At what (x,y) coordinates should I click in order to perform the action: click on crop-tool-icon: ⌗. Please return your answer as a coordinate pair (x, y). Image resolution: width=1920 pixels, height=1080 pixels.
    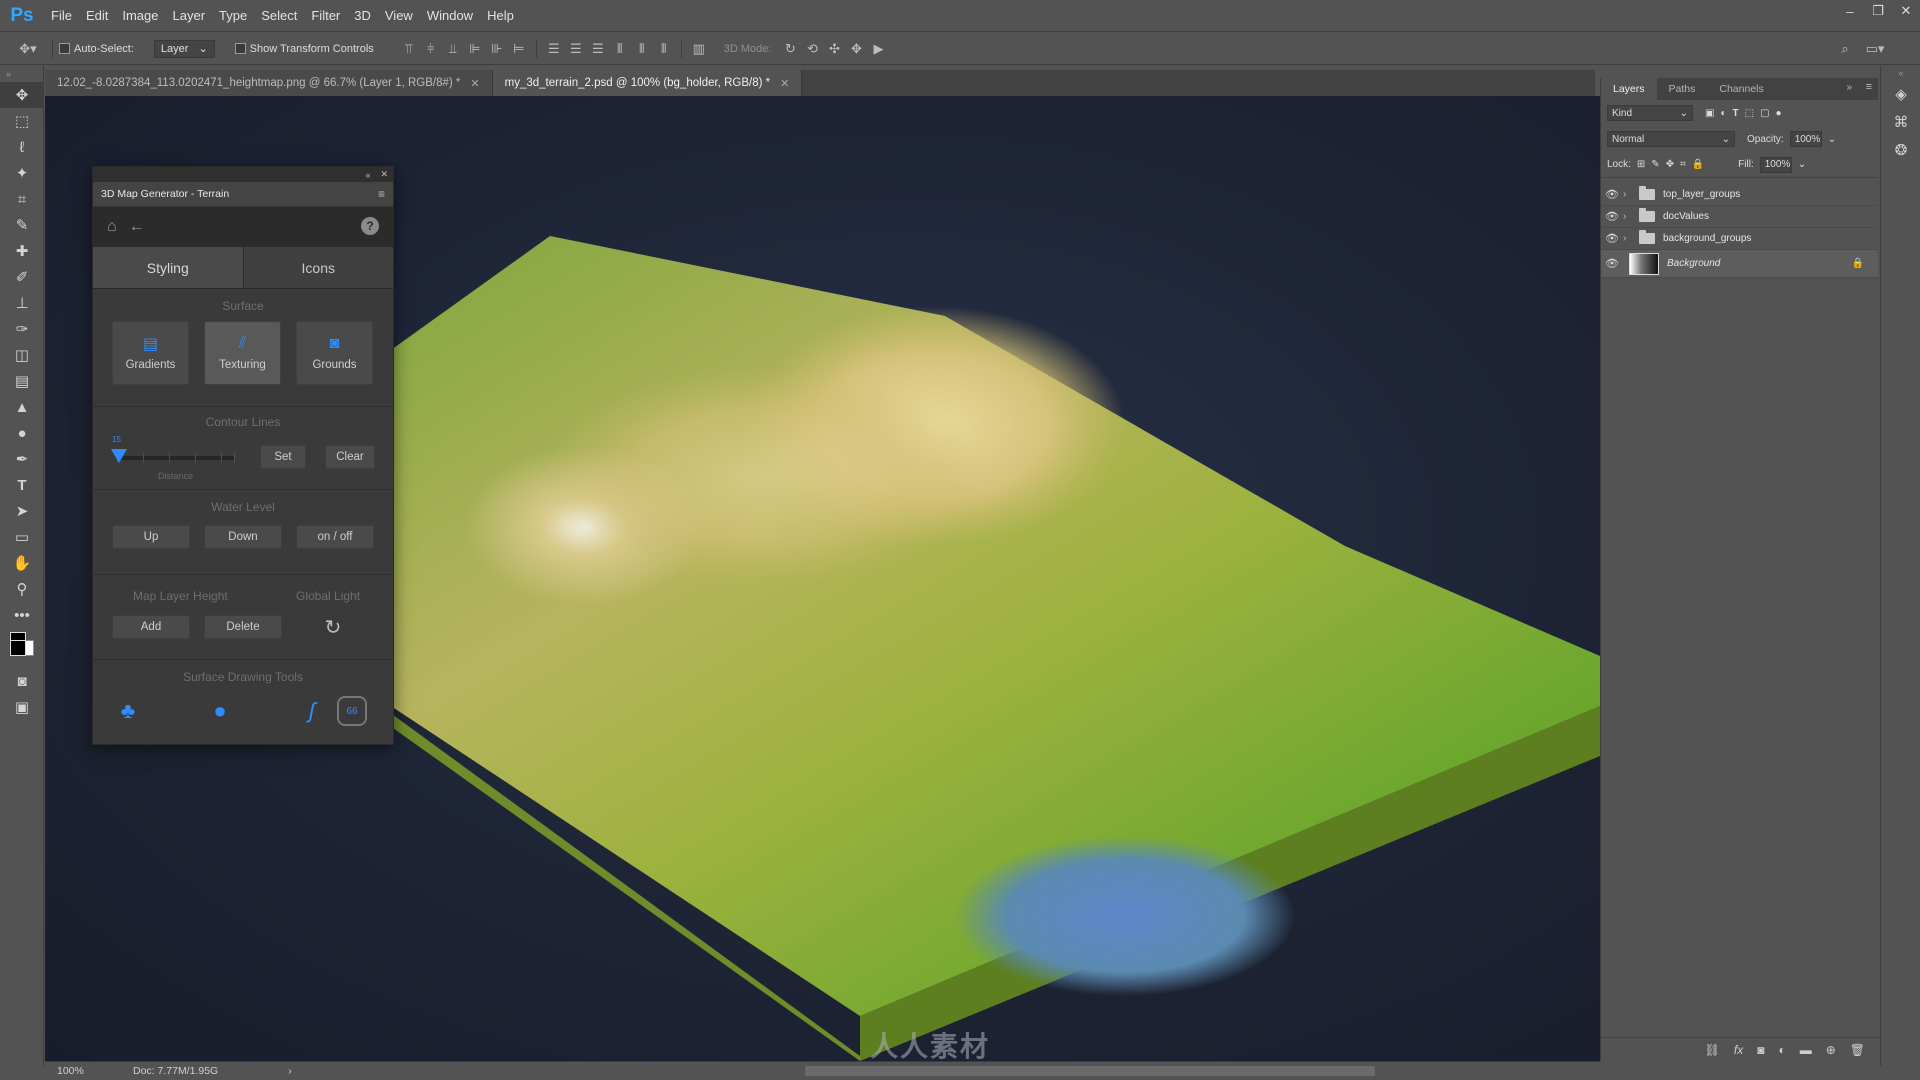
    Looking at the image, I should click on (22, 199).